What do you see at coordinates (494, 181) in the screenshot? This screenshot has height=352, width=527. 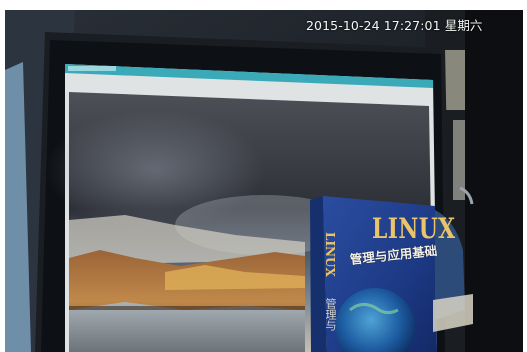 I see `right-dark-edge` at bounding box center [494, 181].